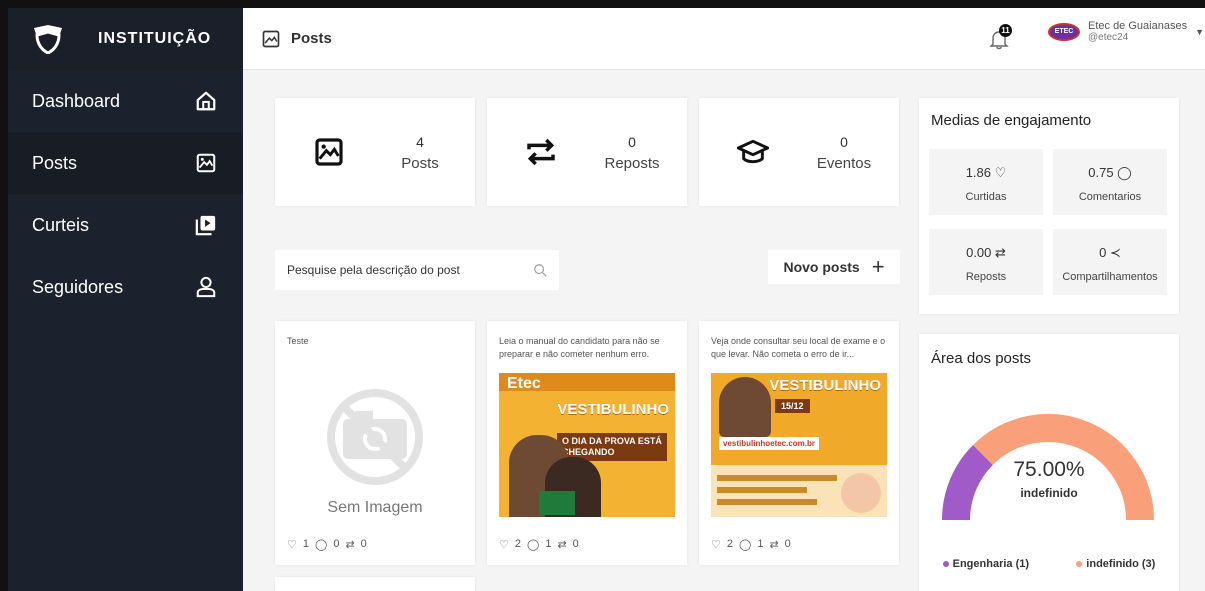 The height and width of the screenshot is (591, 1205). What do you see at coordinates (844, 163) in the screenshot?
I see `stat-label: Eventos` at bounding box center [844, 163].